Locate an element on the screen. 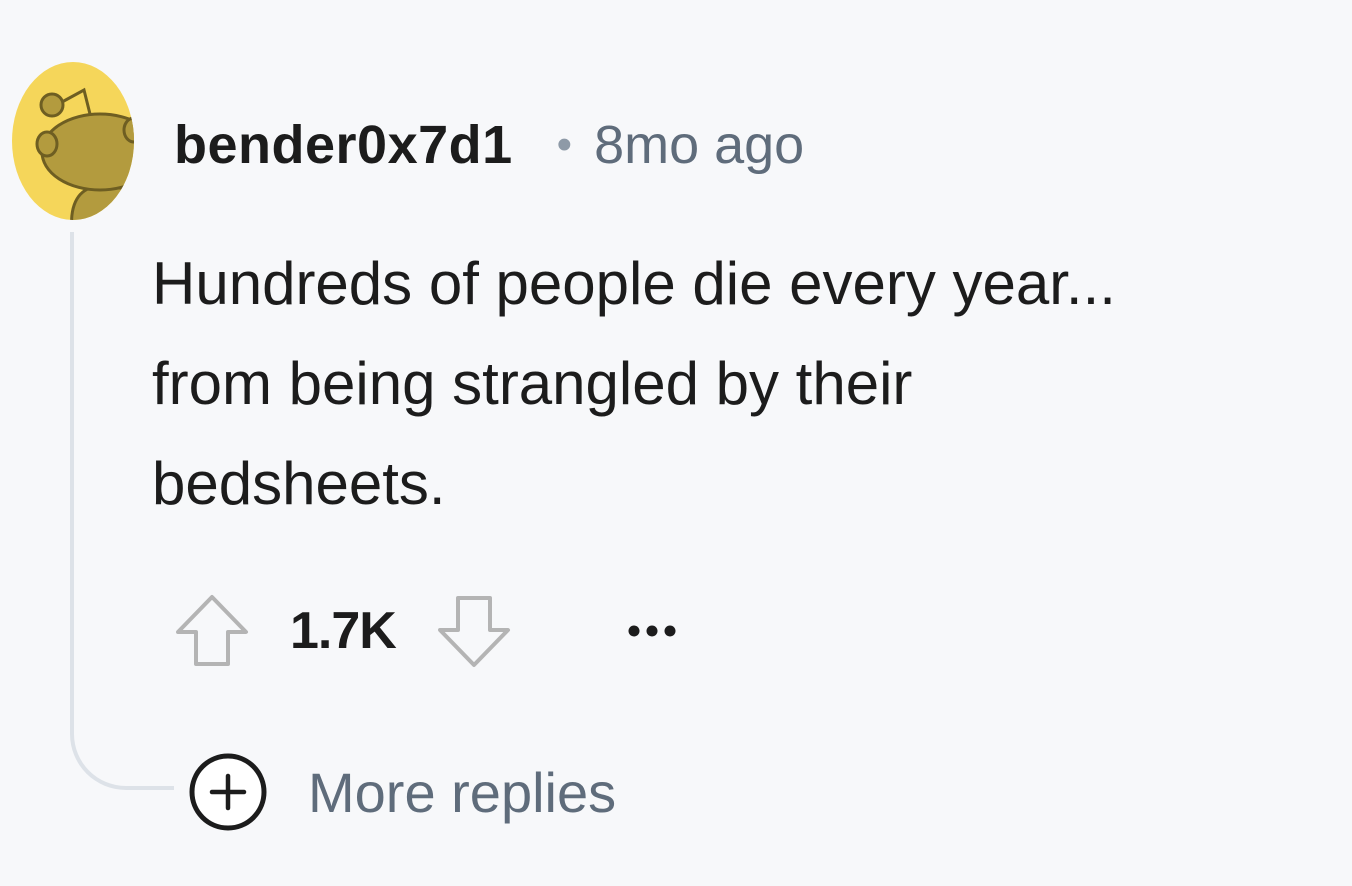 Image resolution: width=1352 pixels, height=886 pixels. ellipsis-icon is located at coordinates (652, 631).